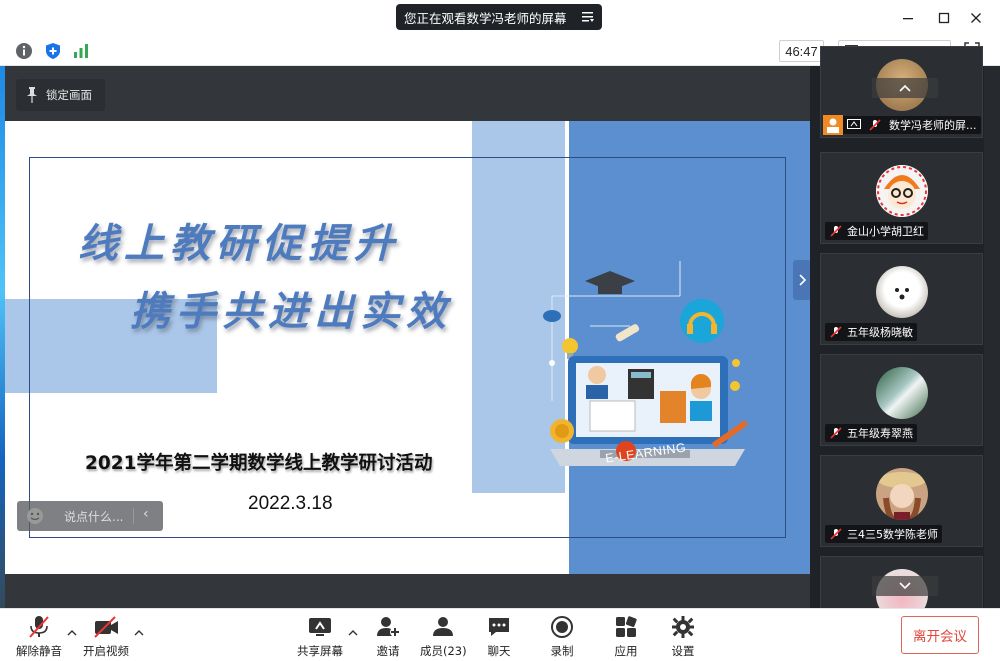  I want to click on panel-scrollbar, so click(992, 337).